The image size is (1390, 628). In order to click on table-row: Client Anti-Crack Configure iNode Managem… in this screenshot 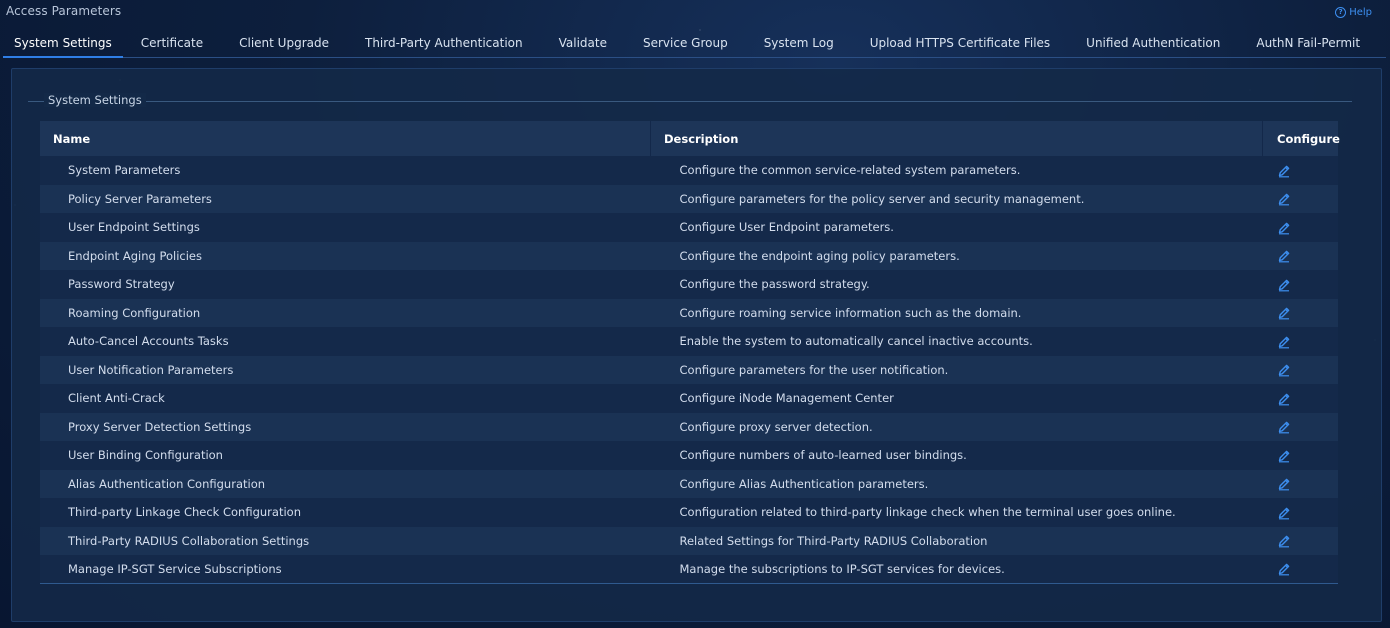, I will do `click(689, 398)`.